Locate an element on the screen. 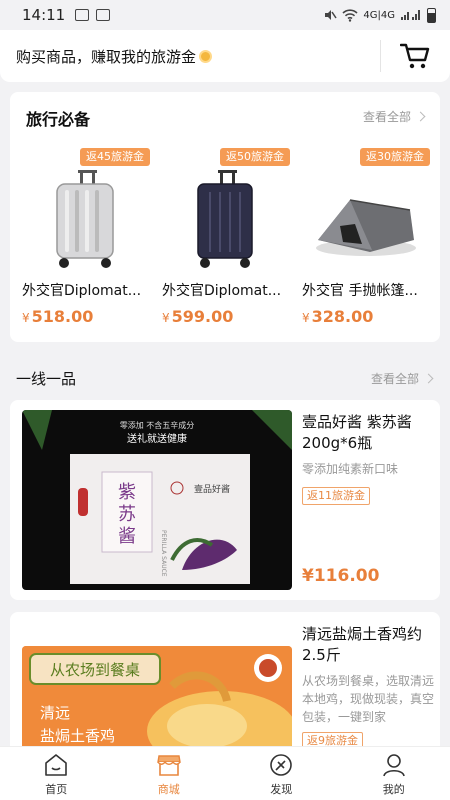 The image size is (450, 800). featured-name: 壹品好酱 紫苏酱200g*6瓶 is located at coordinates (357, 432).